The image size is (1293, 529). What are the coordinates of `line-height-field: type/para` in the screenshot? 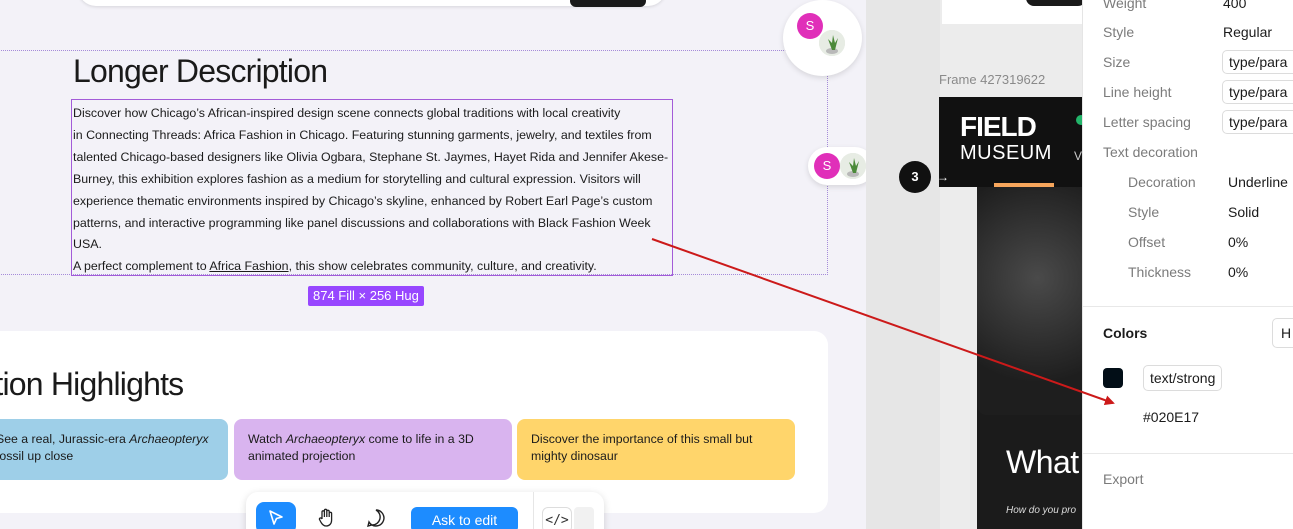 It's located at (1257, 92).